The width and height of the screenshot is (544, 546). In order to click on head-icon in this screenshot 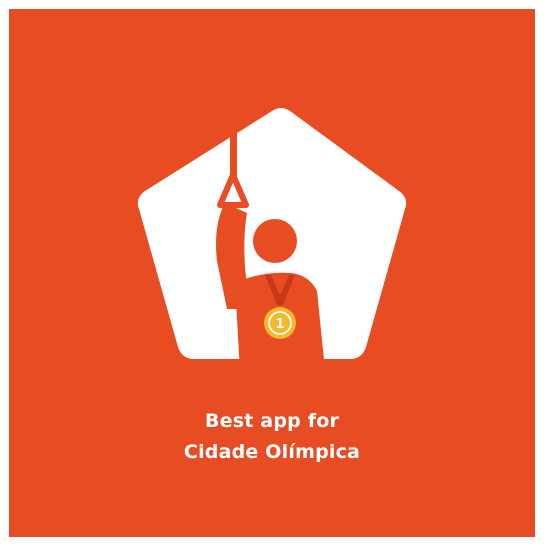, I will do `click(275, 241)`.